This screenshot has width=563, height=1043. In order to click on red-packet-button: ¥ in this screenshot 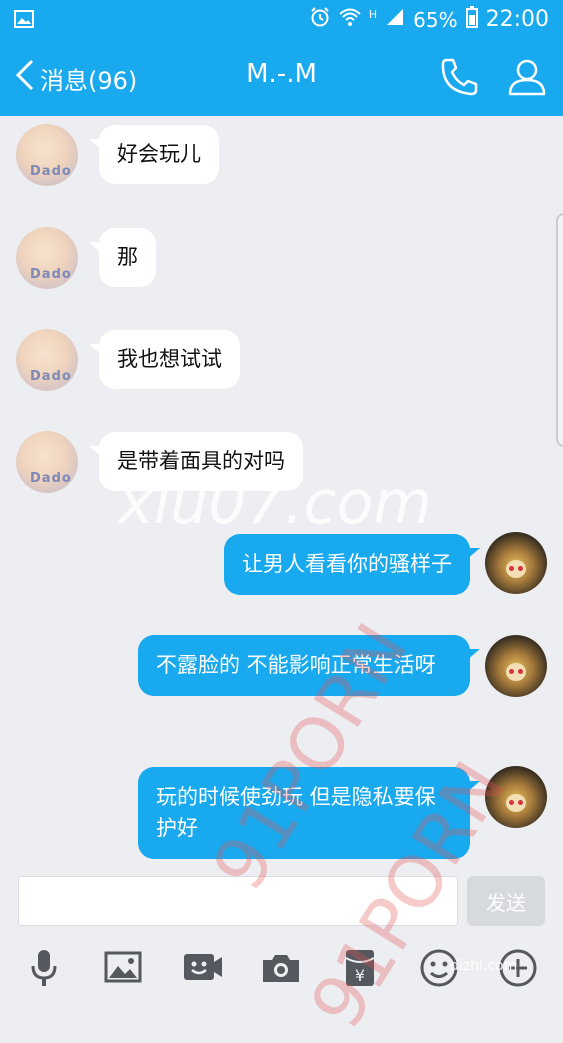, I will do `click(360, 968)`.